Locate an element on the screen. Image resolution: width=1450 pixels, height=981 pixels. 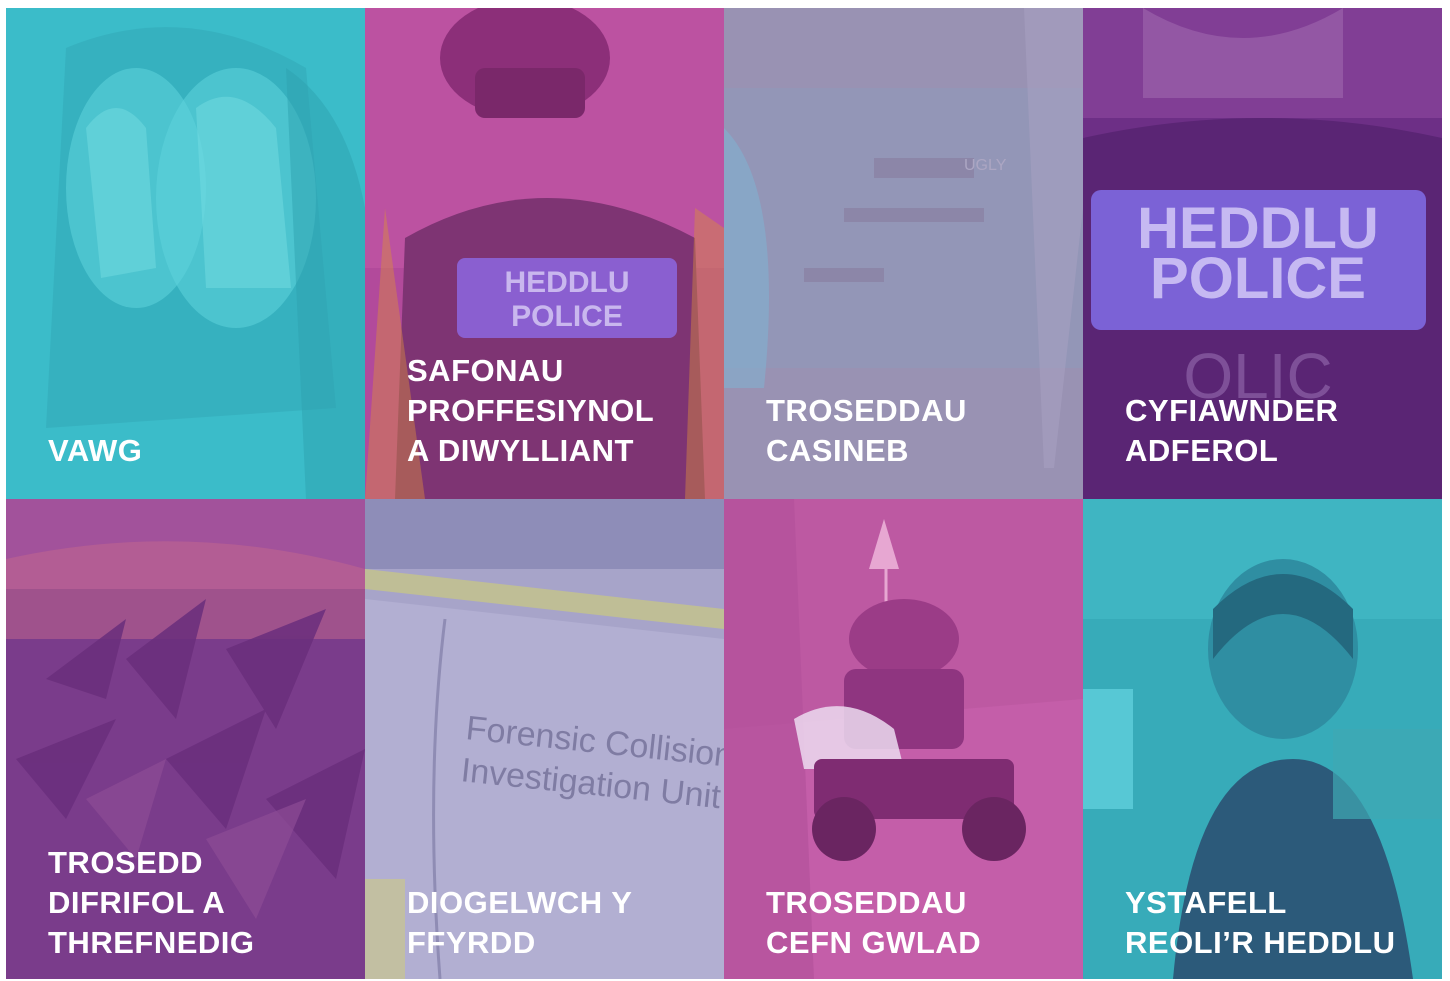
tile-trosedd-difrifol: TROSEDD DIFRIFOL A THREFNEDIG is located at coordinates (185, 739).